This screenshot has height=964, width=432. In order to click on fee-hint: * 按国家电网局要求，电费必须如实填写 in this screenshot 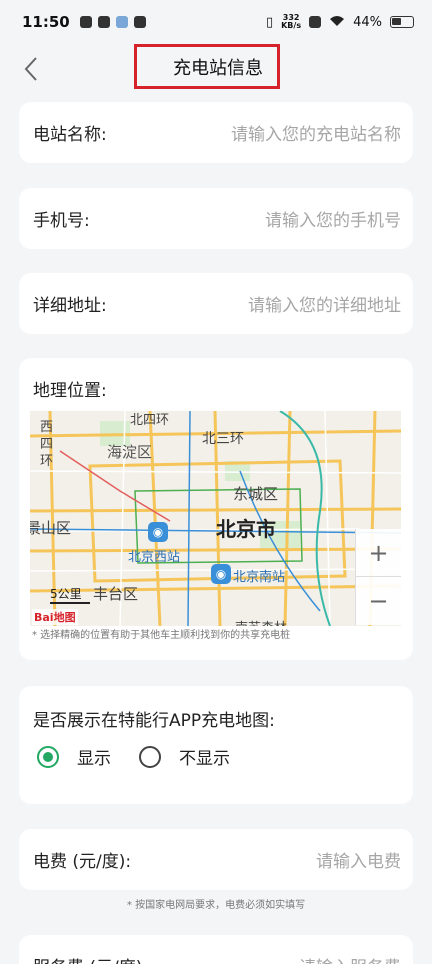, I will do `click(216, 905)`.